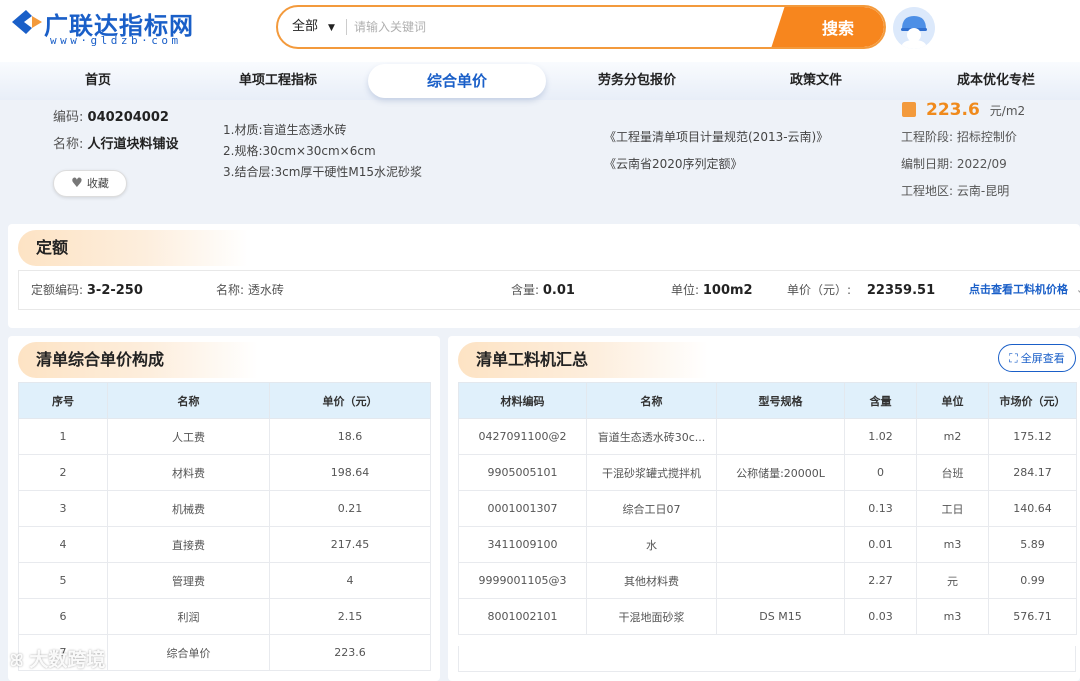  What do you see at coordinates (880, 400) in the screenshot?
I see `column-header: 含量` at bounding box center [880, 400].